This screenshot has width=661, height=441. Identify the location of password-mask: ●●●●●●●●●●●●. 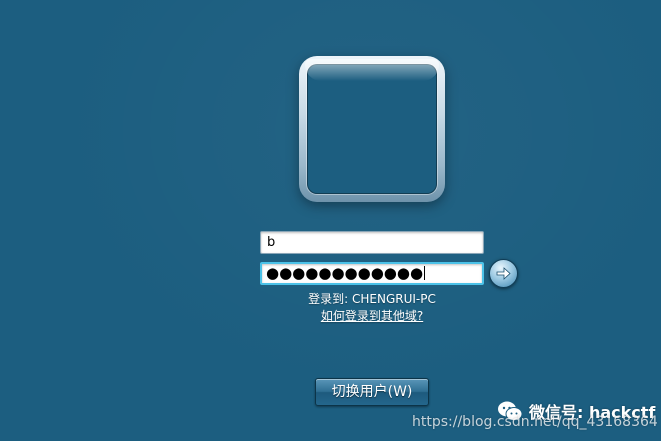
(345, 273).